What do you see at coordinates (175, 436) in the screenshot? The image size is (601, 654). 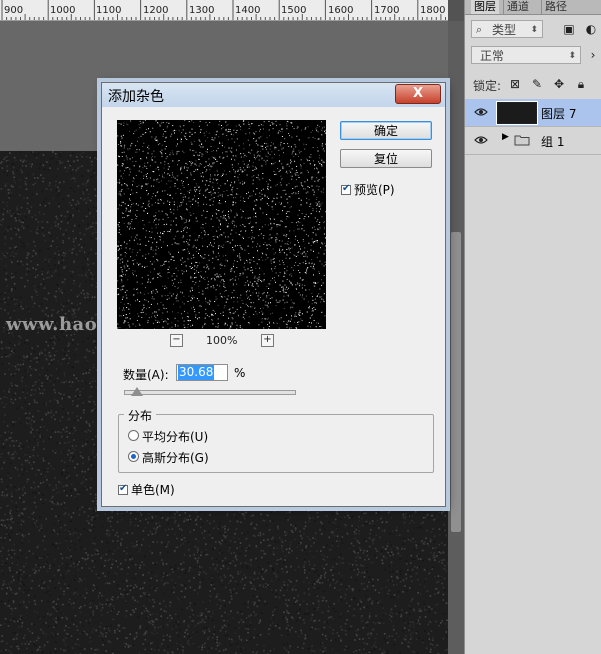 I see `uniform-label: 平均分布(U)` at bounding box center [175, 436].